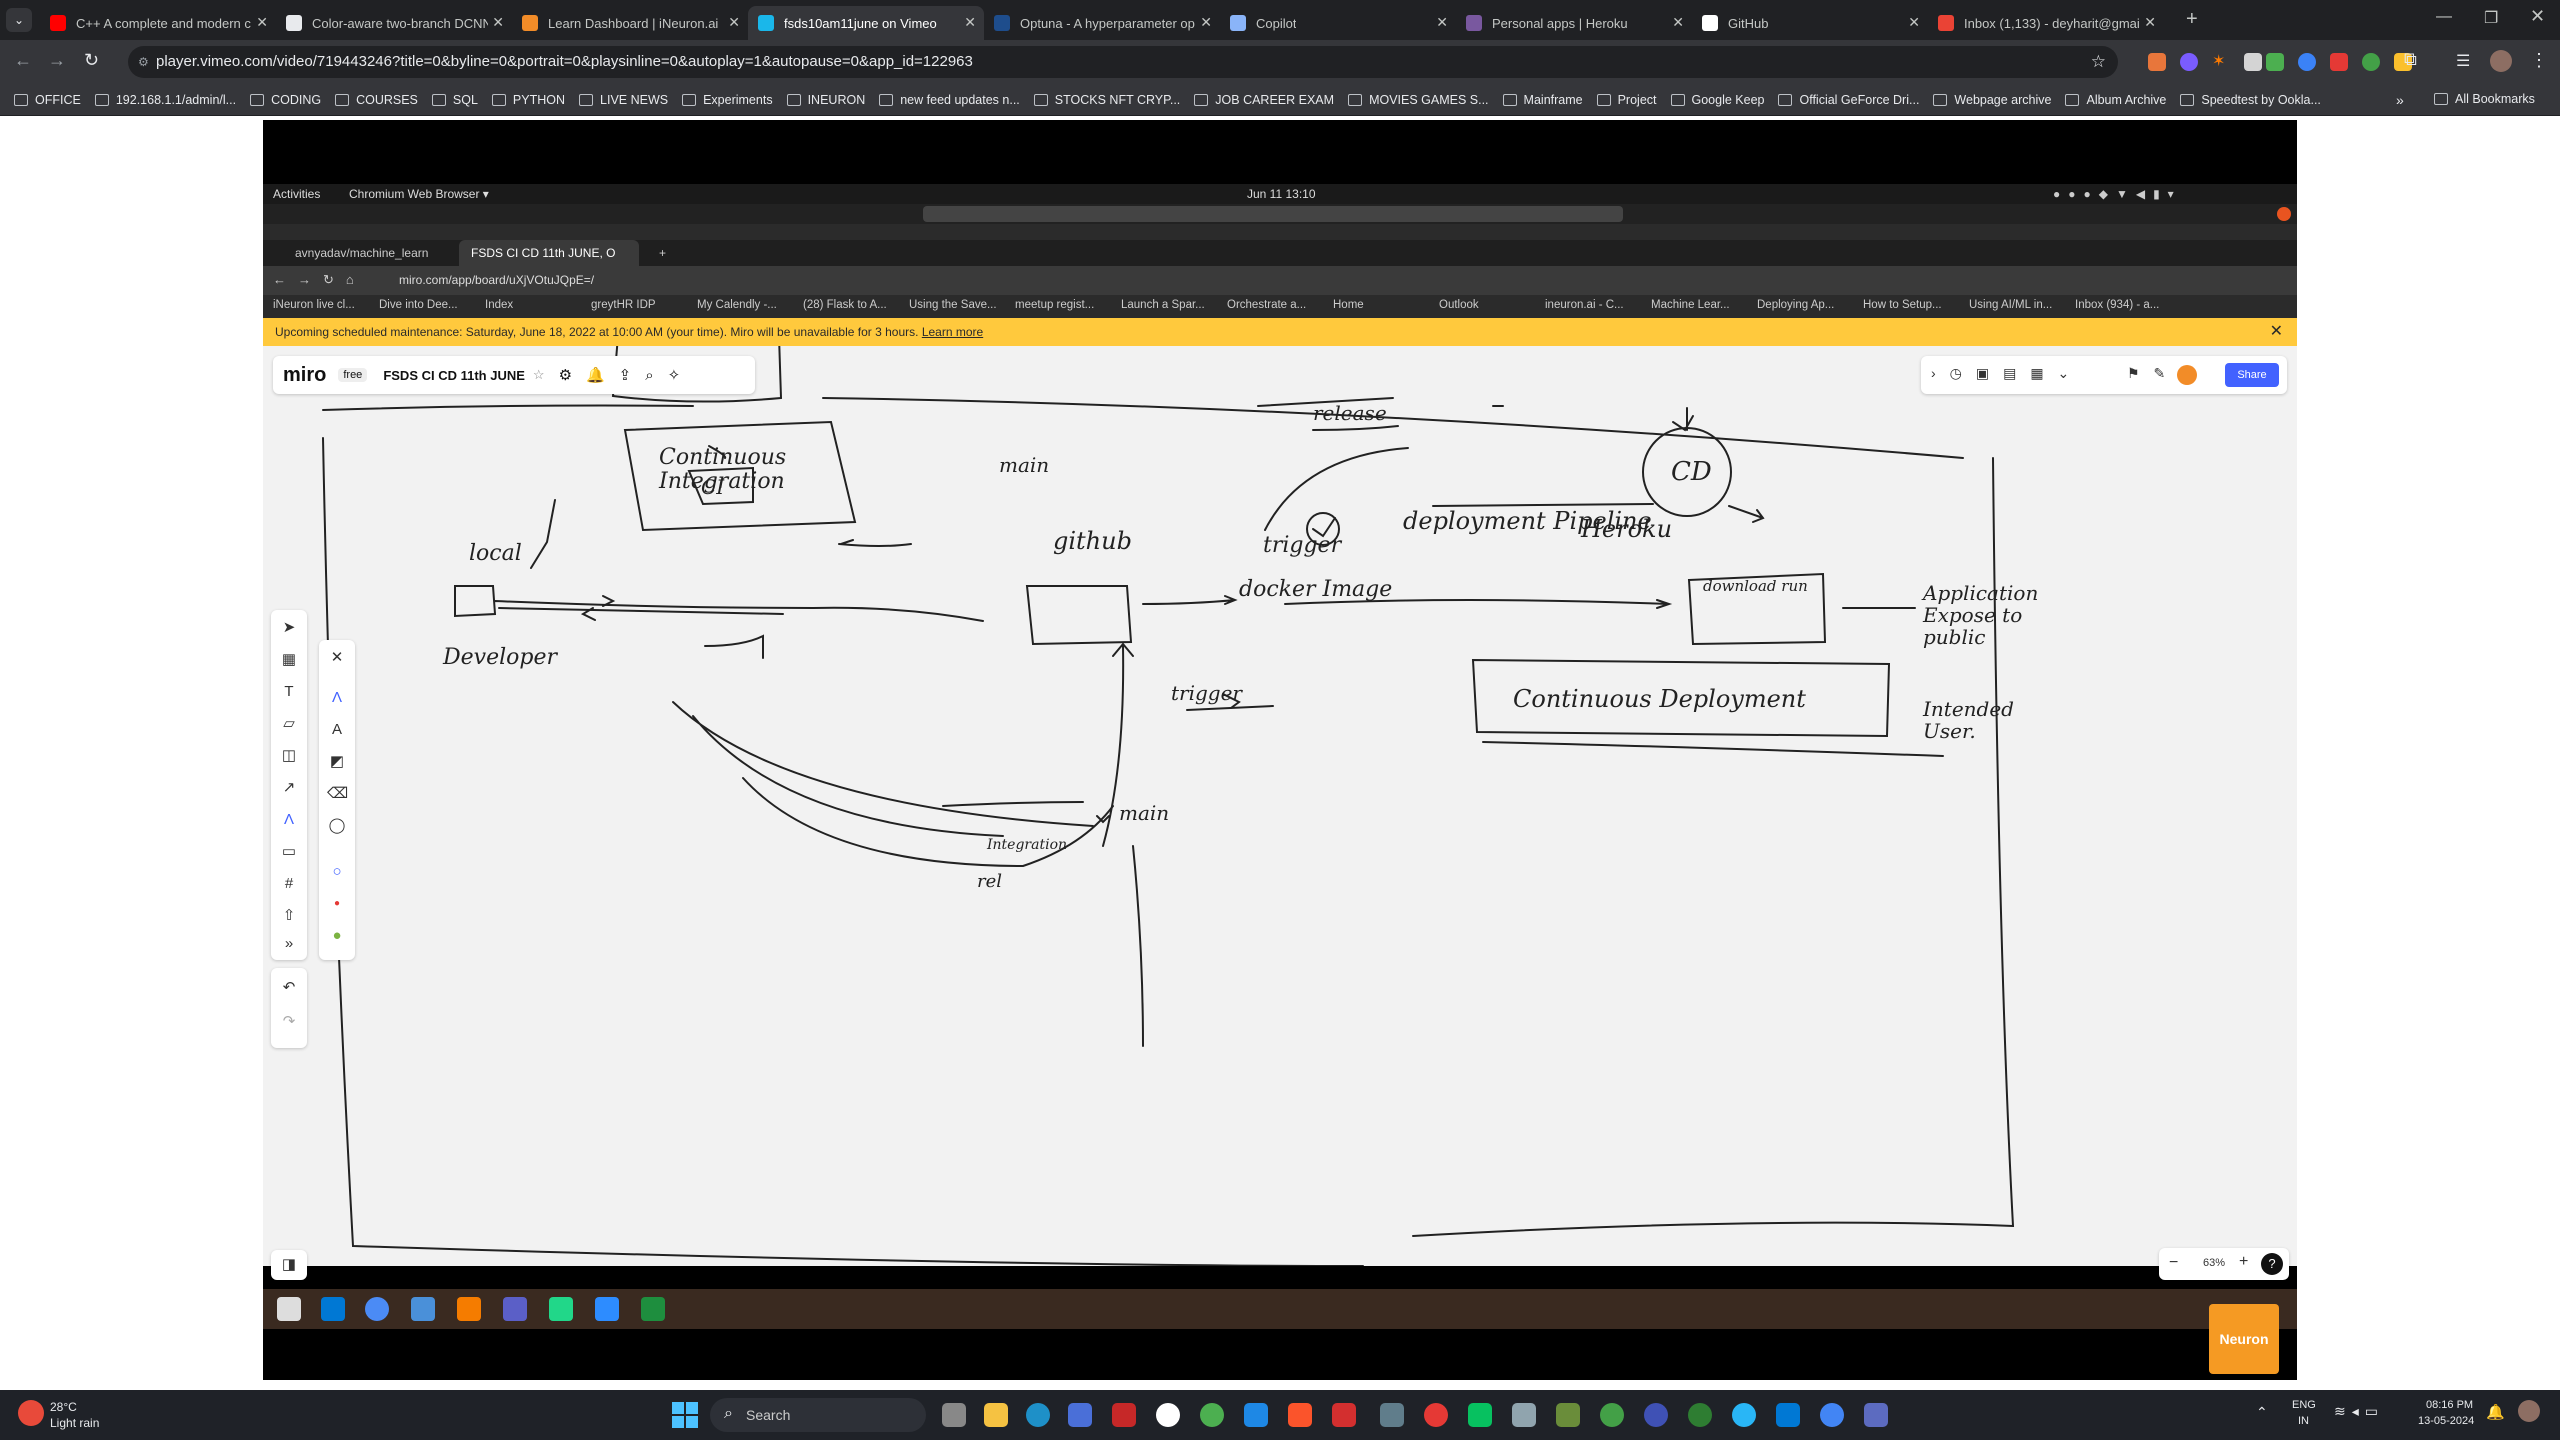 This screenshot has height=1440, width=2560. Describe the element at coordinates (727, 100) in the screenshot. I see `bookmark-item: Experiments` at that location.